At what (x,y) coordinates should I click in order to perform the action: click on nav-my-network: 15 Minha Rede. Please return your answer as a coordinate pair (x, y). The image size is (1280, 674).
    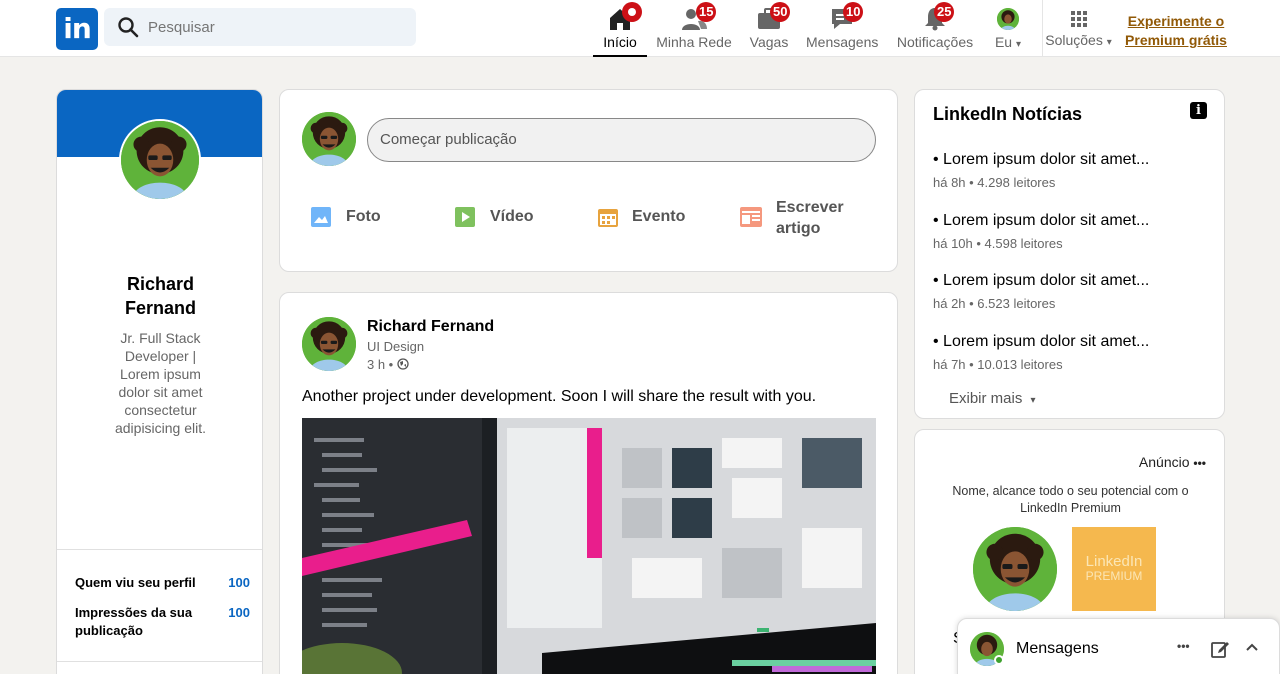
    Looking at the image, I should click on (694, 28).